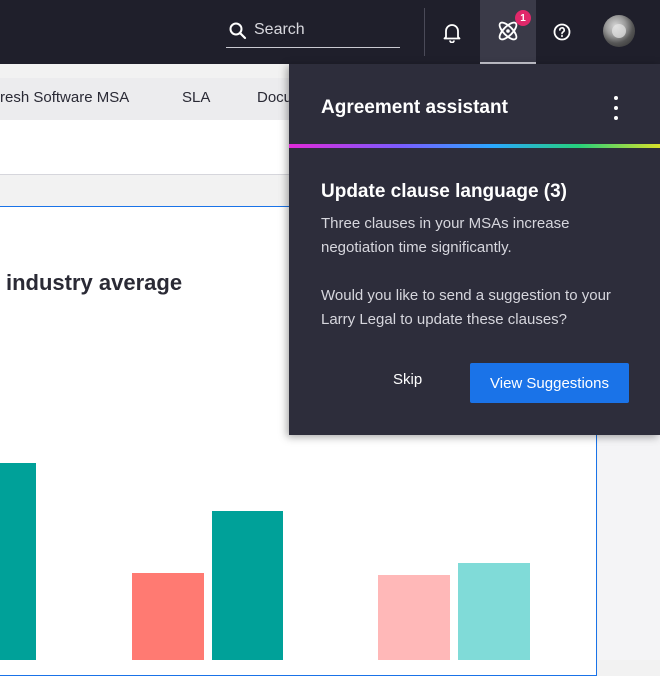 This screenshot has height=676, width=660. I want to click on gradient-divider, so click(474, 146).